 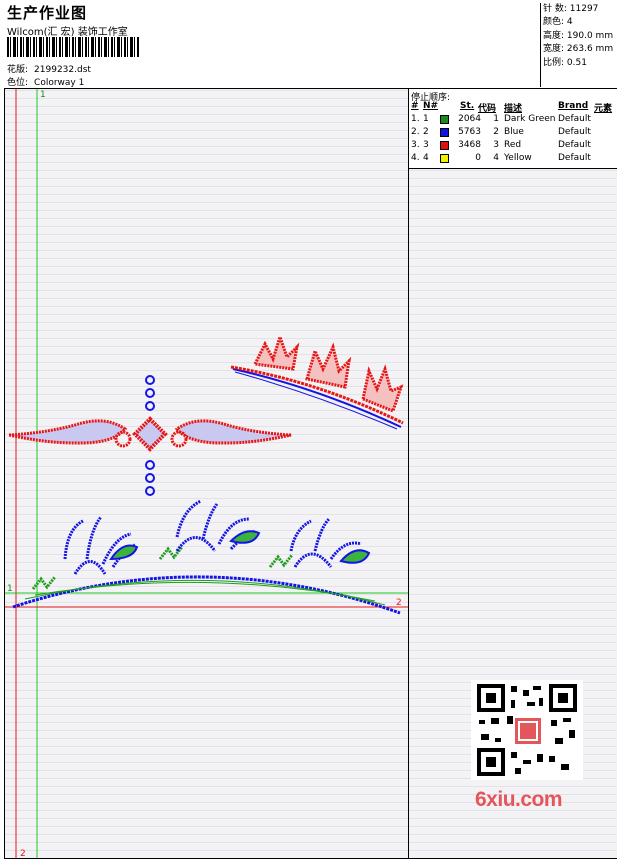 I want to click on row-number: 3, so click(x=426, y=145).